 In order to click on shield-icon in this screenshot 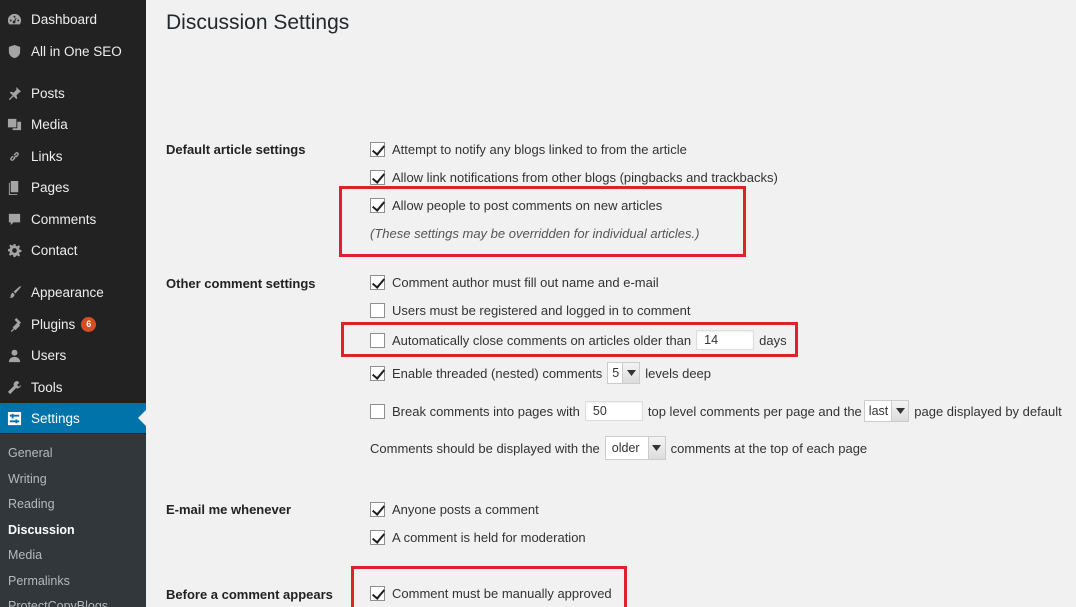, I will do `click(14, 51)`.